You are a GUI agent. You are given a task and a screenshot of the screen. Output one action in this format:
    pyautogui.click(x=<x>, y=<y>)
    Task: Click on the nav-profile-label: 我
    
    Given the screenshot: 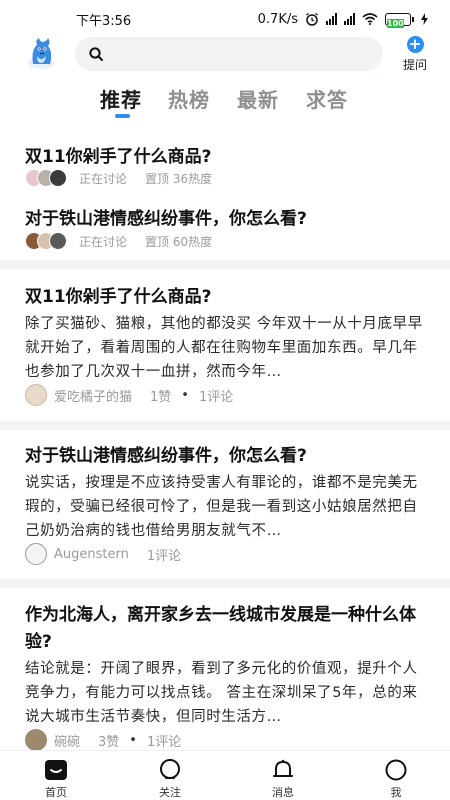 What is the action you would take?
    pyautogui.click(x=396, y=792)
    